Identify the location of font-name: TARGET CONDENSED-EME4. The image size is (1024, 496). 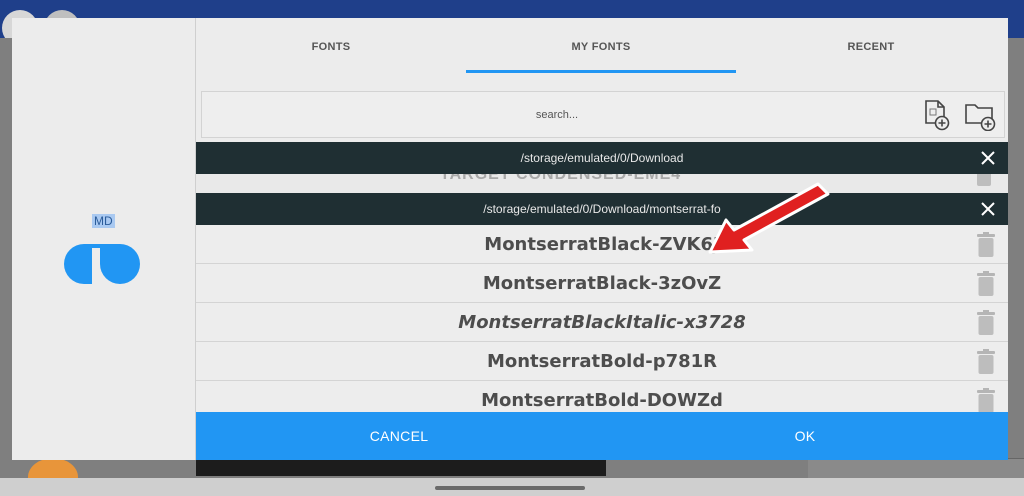
(561, 178).